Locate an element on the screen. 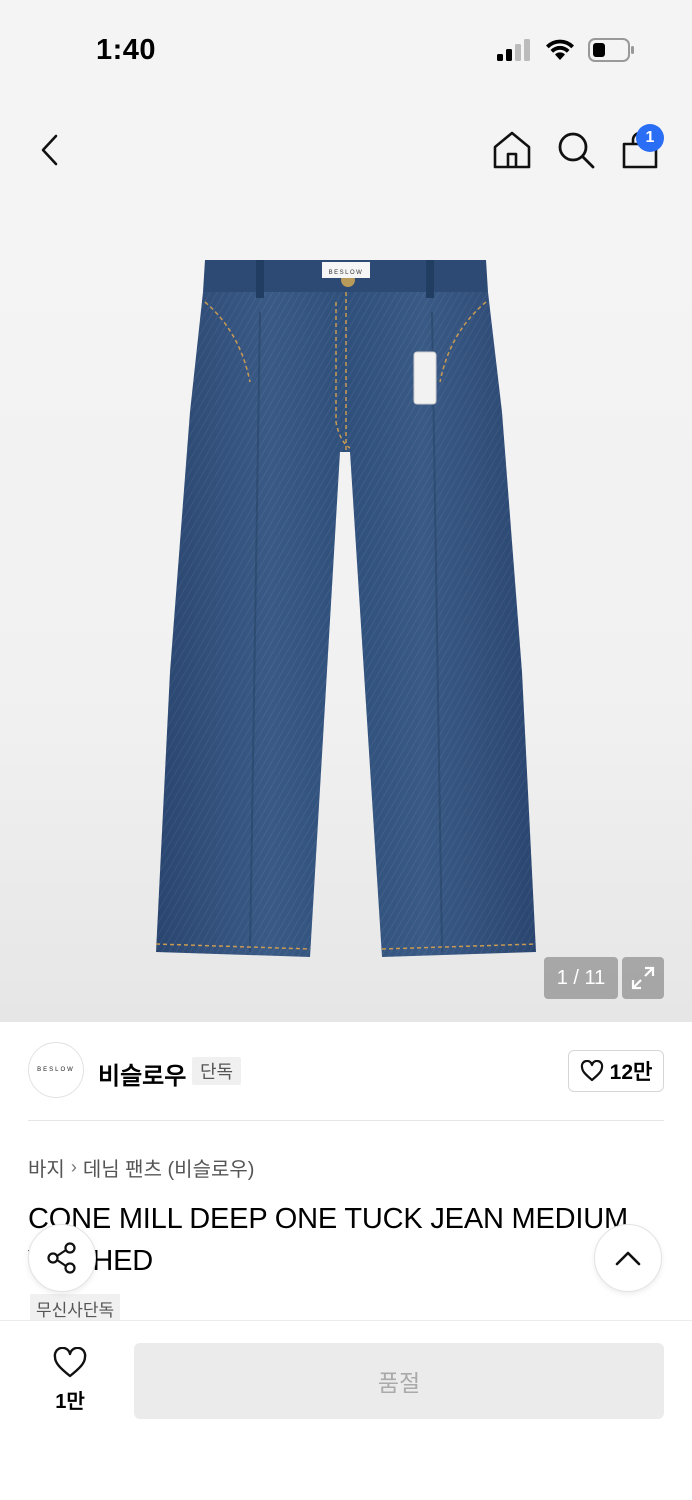  battery-icon is located at coordinates (611, 50).